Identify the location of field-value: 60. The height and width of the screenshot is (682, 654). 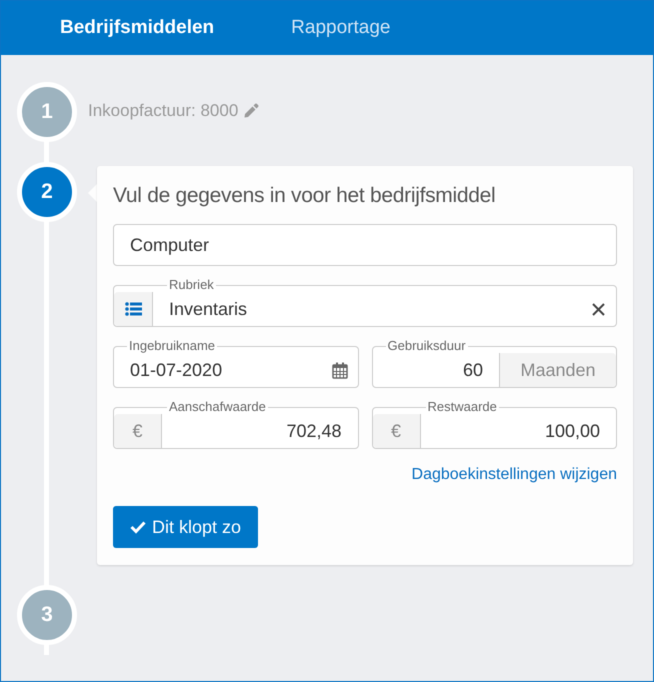
(472, 370).